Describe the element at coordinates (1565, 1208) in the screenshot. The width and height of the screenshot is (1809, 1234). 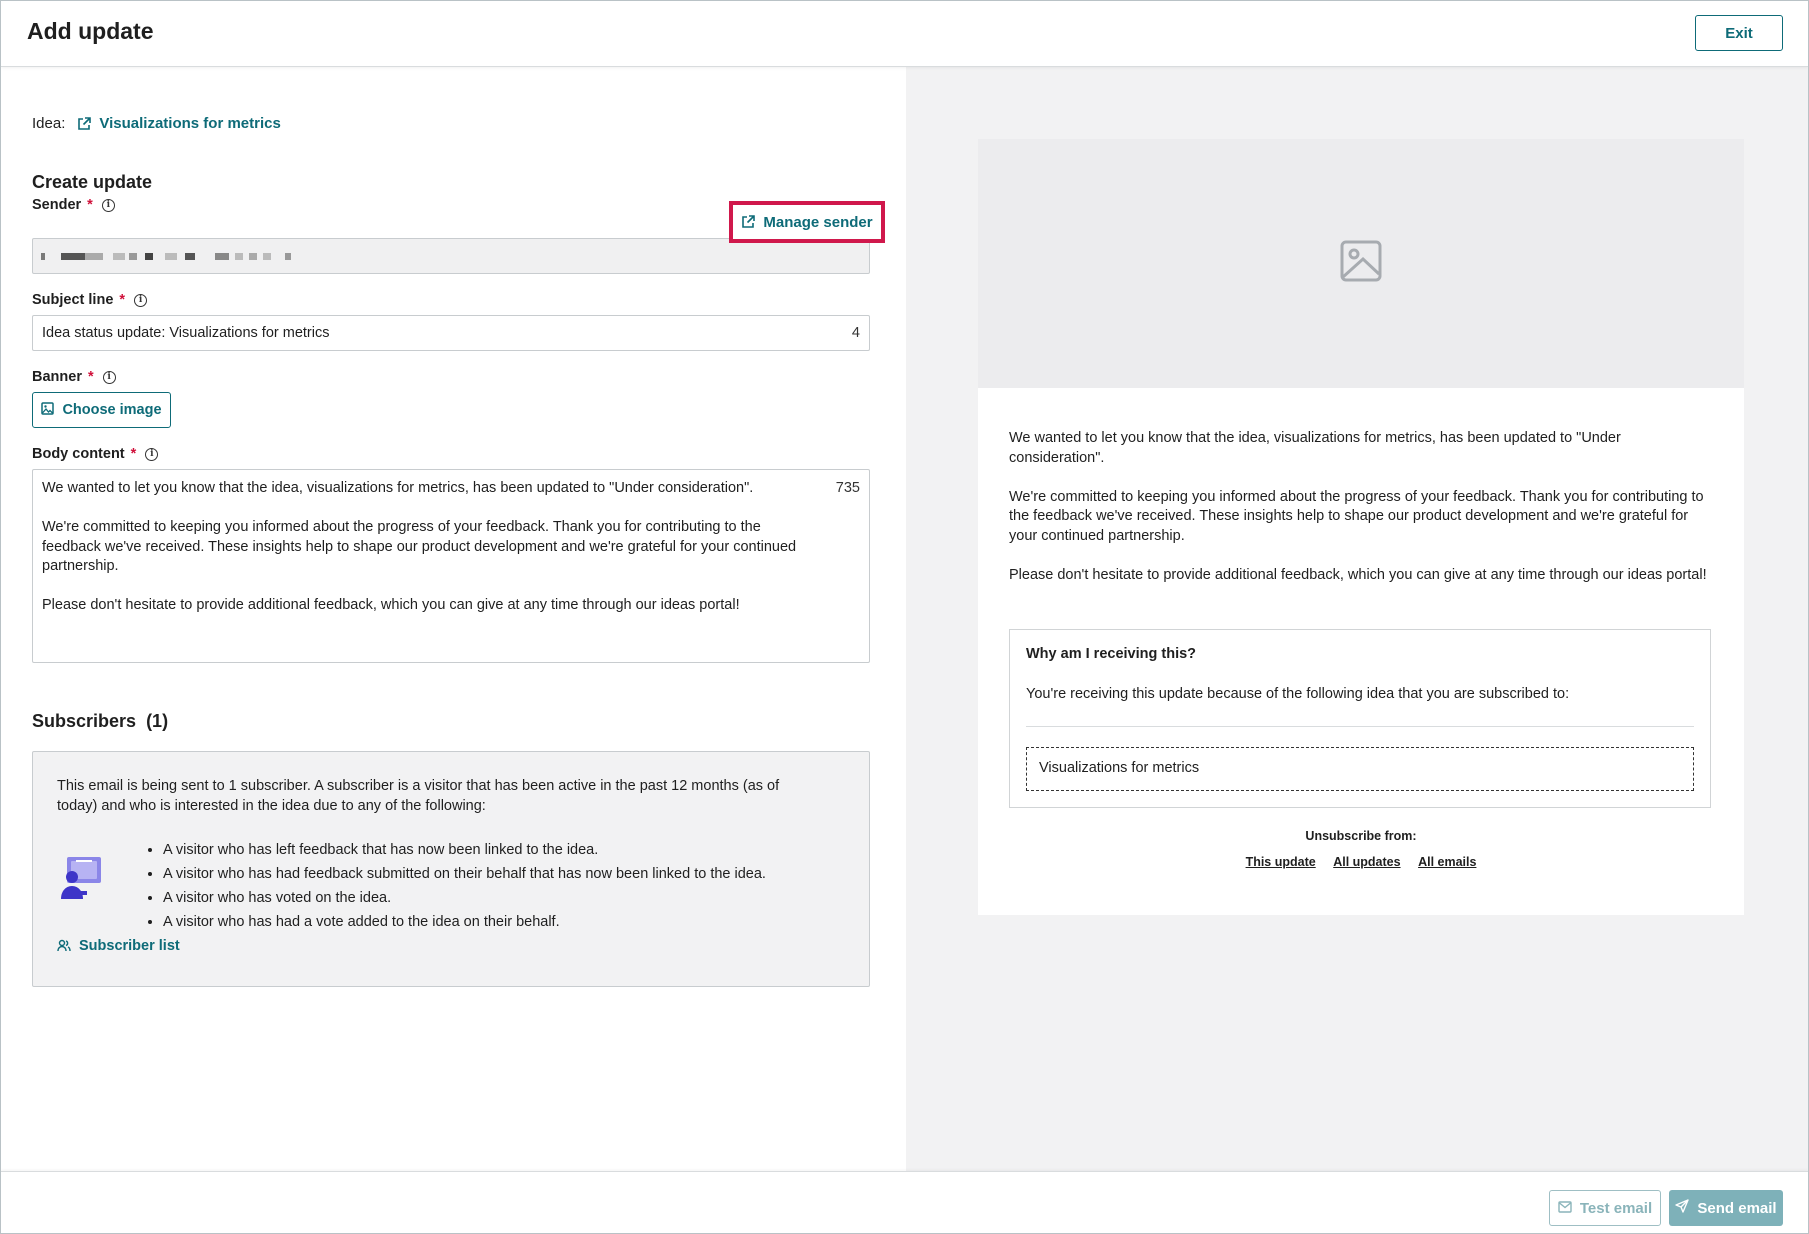
I see `mail-icon` at that location.